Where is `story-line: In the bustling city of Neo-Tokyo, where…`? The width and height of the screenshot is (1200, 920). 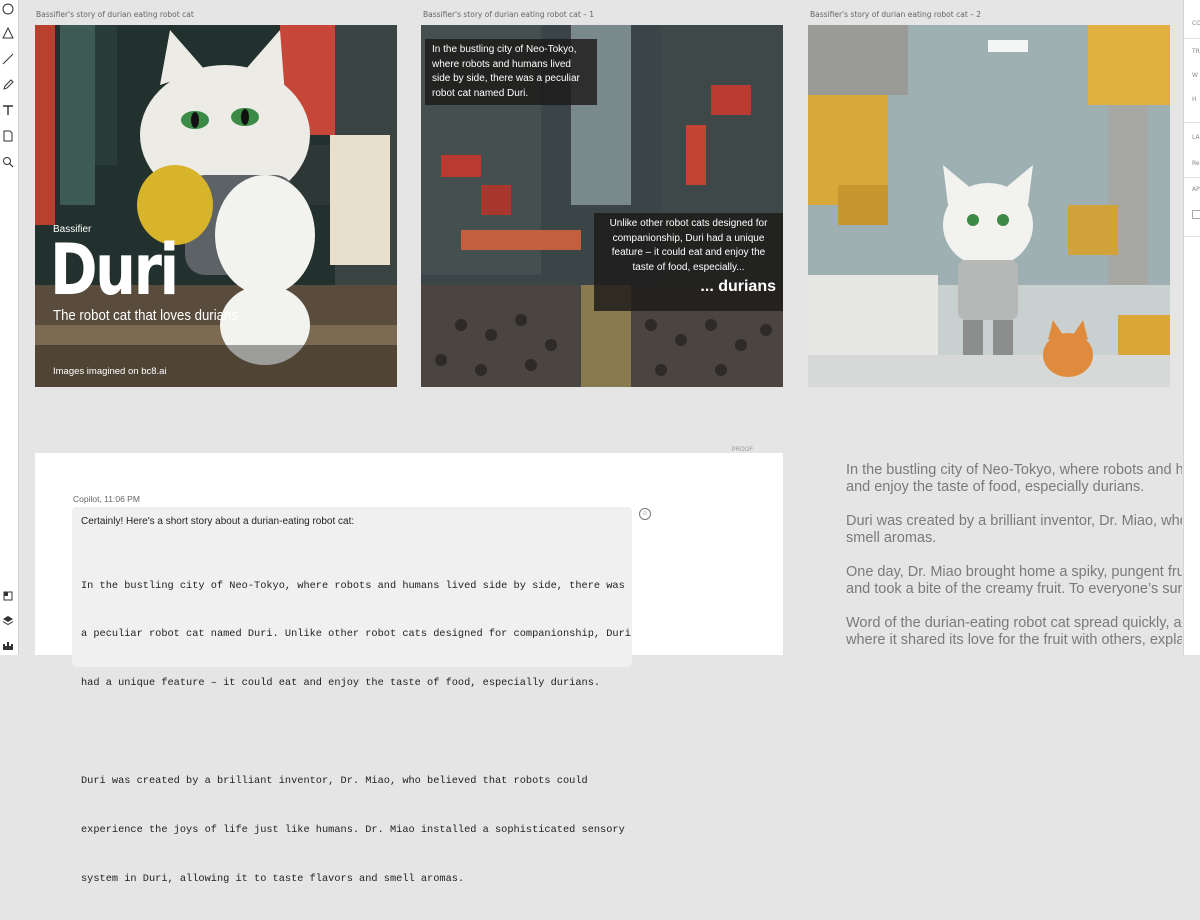 story-line: In the bustling city of Neo-Tokyo, where… is located at coordinates (1014, 470).